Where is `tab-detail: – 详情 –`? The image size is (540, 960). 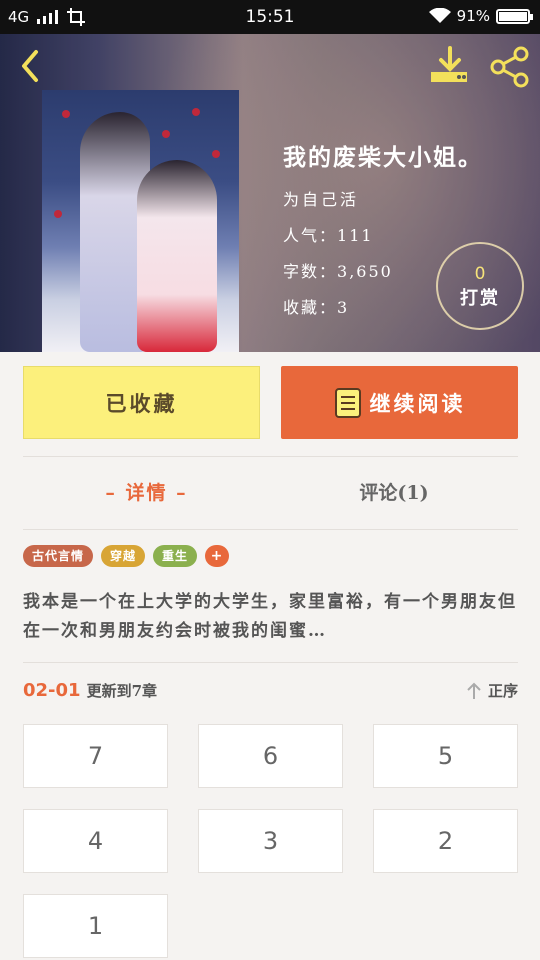 tab-detail: – 详情 – is located at coordinates (146, 491).